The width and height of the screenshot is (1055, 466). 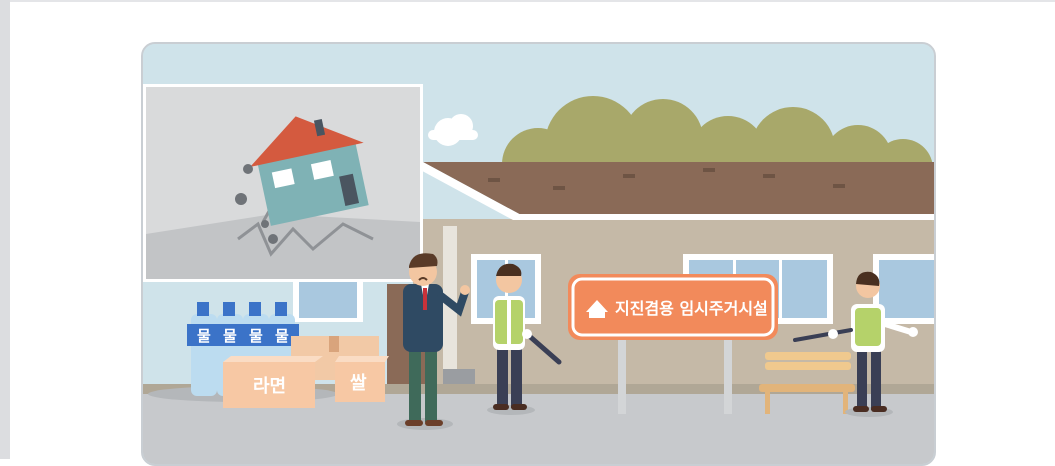 What do you see at coordinates (256, 336) in the screenshot?
I see `water-label-3: 물` at bounding box center [256, 336].